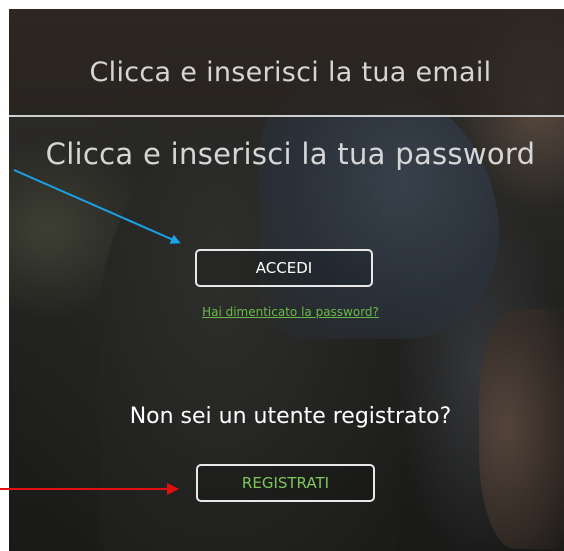 This screenshot has height=551, width=564. What do you see at coordinates (286, 72) in the screenshot?
I see `email-field: Clicca e inserisci la tua email` at bounding box center [286, 72].